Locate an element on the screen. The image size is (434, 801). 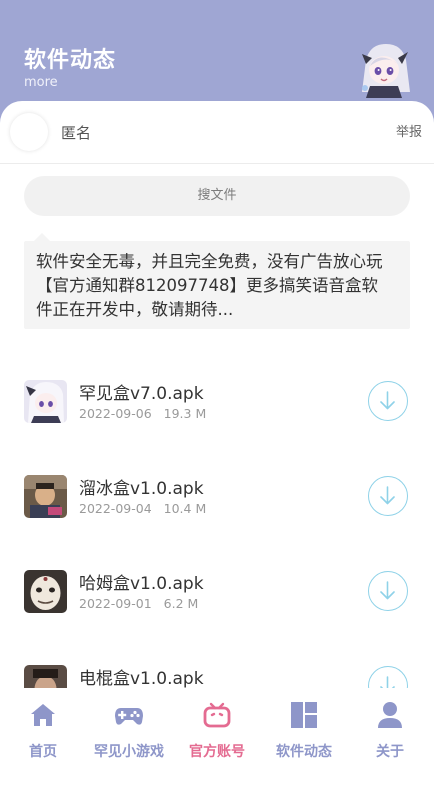
tab-official-account: 官方账号 is located at coordinates (217, 730).